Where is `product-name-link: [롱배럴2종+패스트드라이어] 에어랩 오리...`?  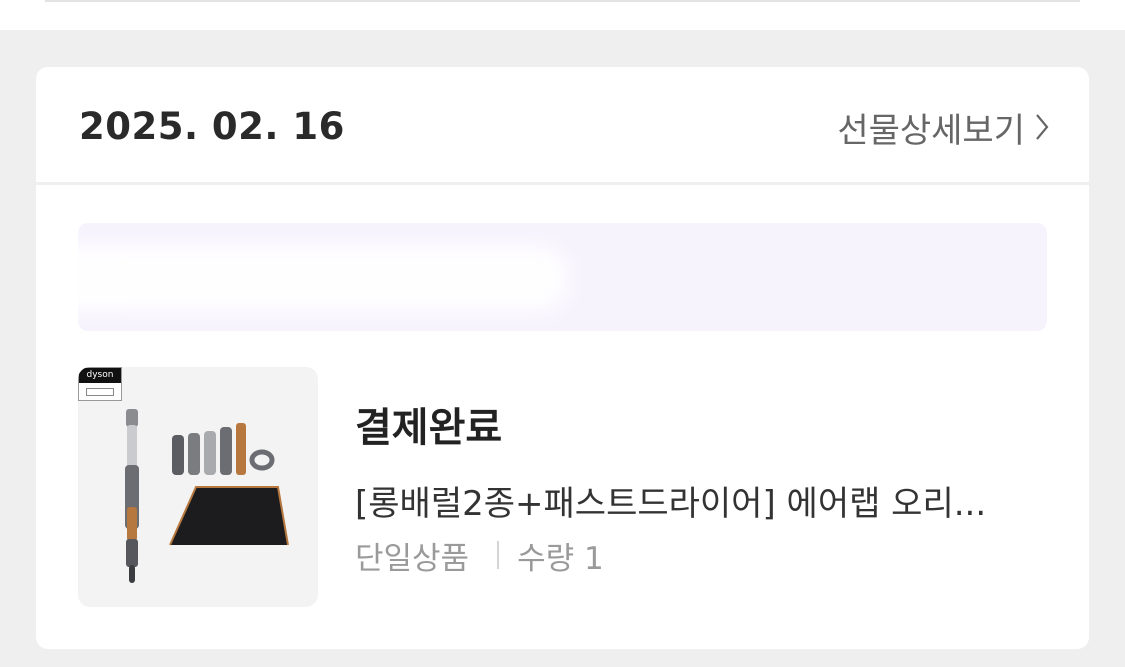
product-name-link: [롱배럴2종+패스트드라이어] 에어랩 오리... is located at coordinates (700, 500).